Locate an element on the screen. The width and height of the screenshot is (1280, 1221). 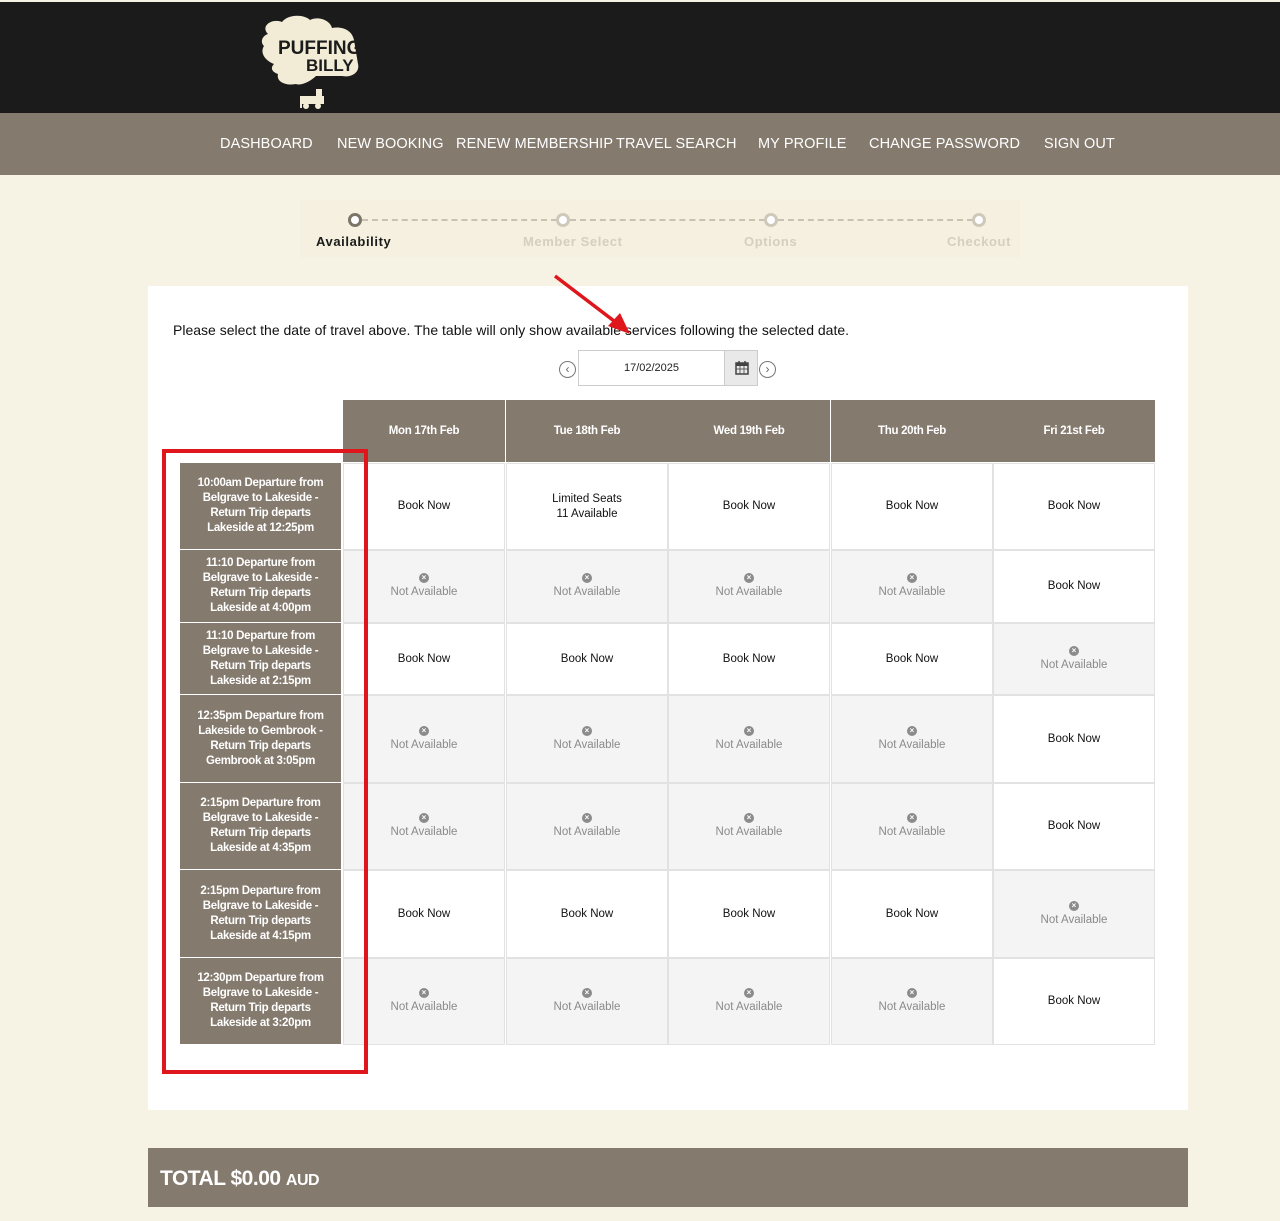
seats-available-count: 11 Available is located at coordinates (587, 513).